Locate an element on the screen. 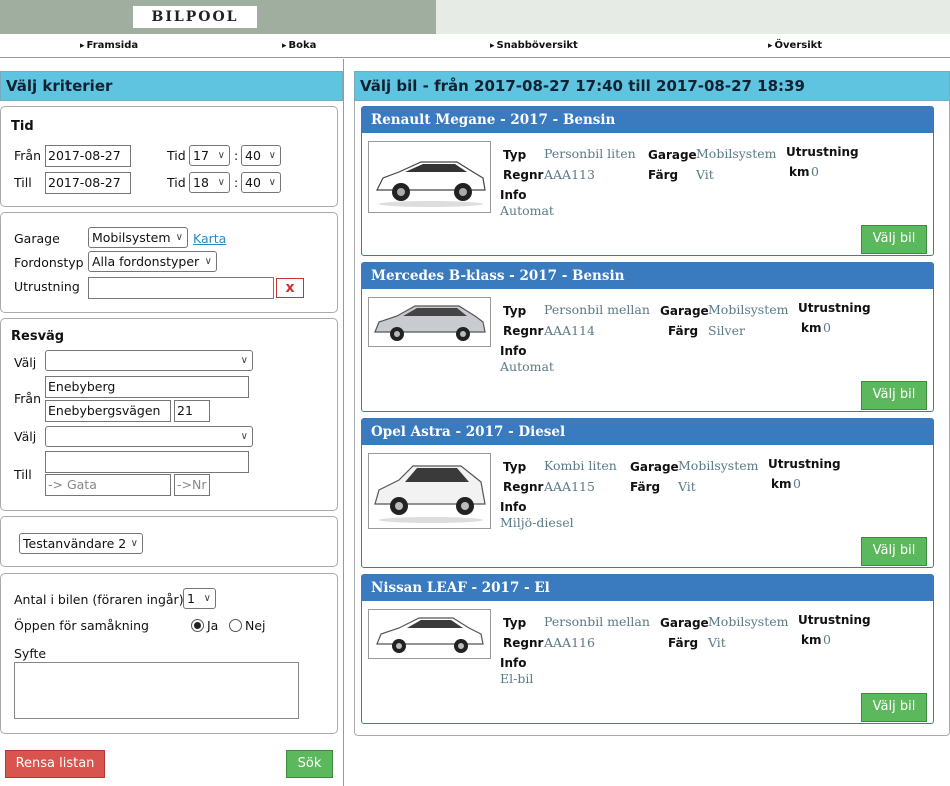  type-value: Kombi liten is located at coordinates (580, 465).